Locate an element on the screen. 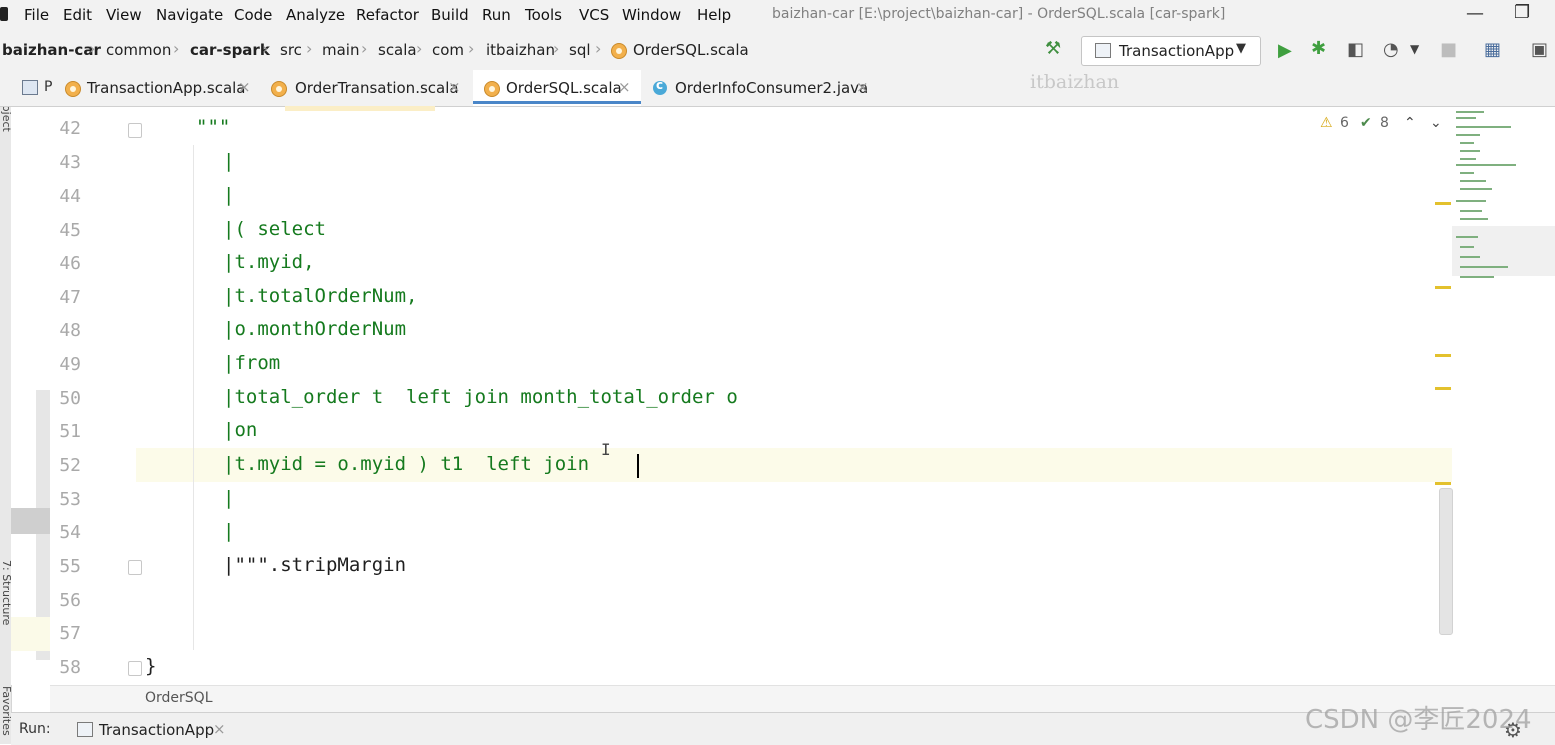 The width and height of the screenshot is (1555, 745). menu-navigate: Navigate is located at coordinates (189, 15).